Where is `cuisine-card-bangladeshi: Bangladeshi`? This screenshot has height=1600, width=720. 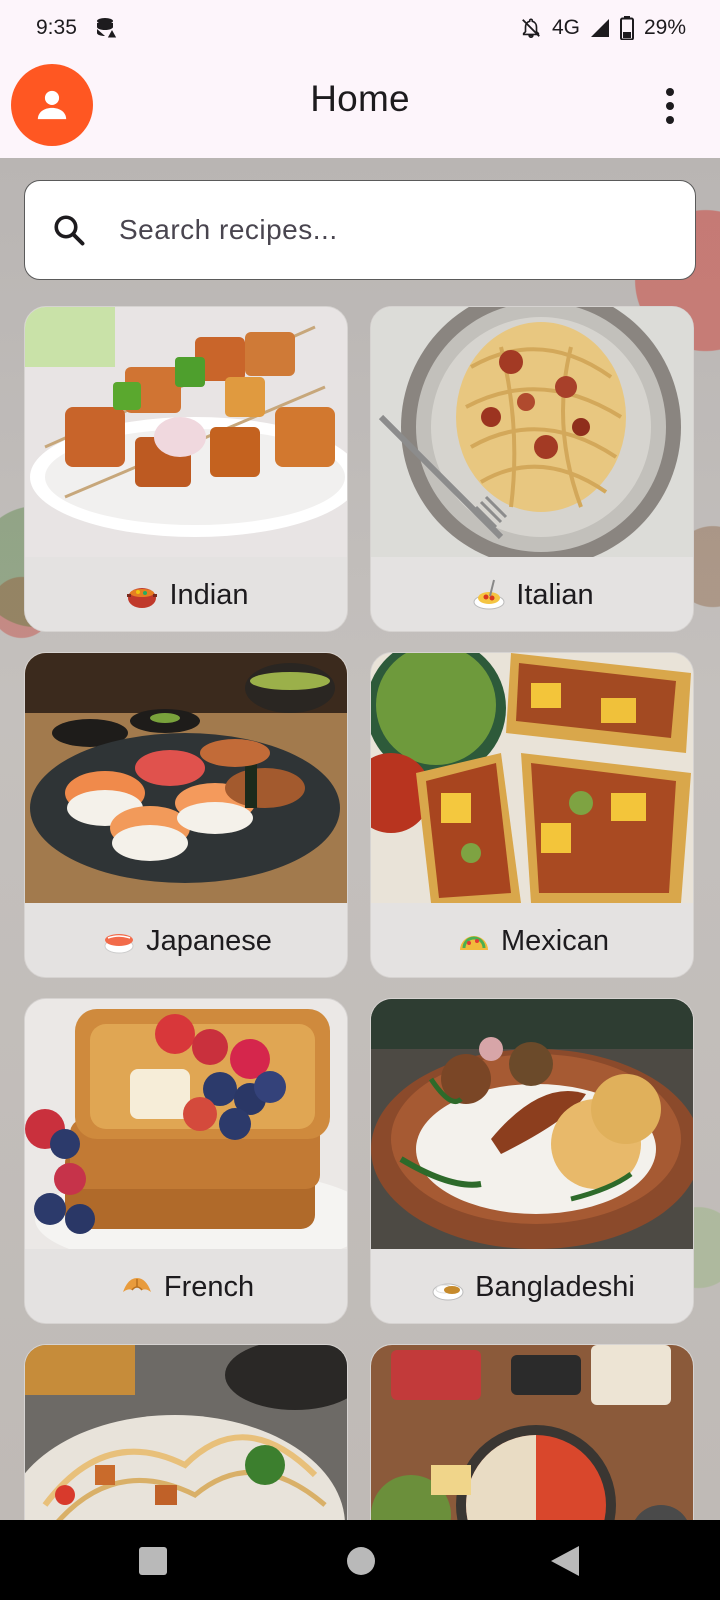 cuisine-card-bangladeshi: Bangladeshi is located at coordinates (532, 1161).